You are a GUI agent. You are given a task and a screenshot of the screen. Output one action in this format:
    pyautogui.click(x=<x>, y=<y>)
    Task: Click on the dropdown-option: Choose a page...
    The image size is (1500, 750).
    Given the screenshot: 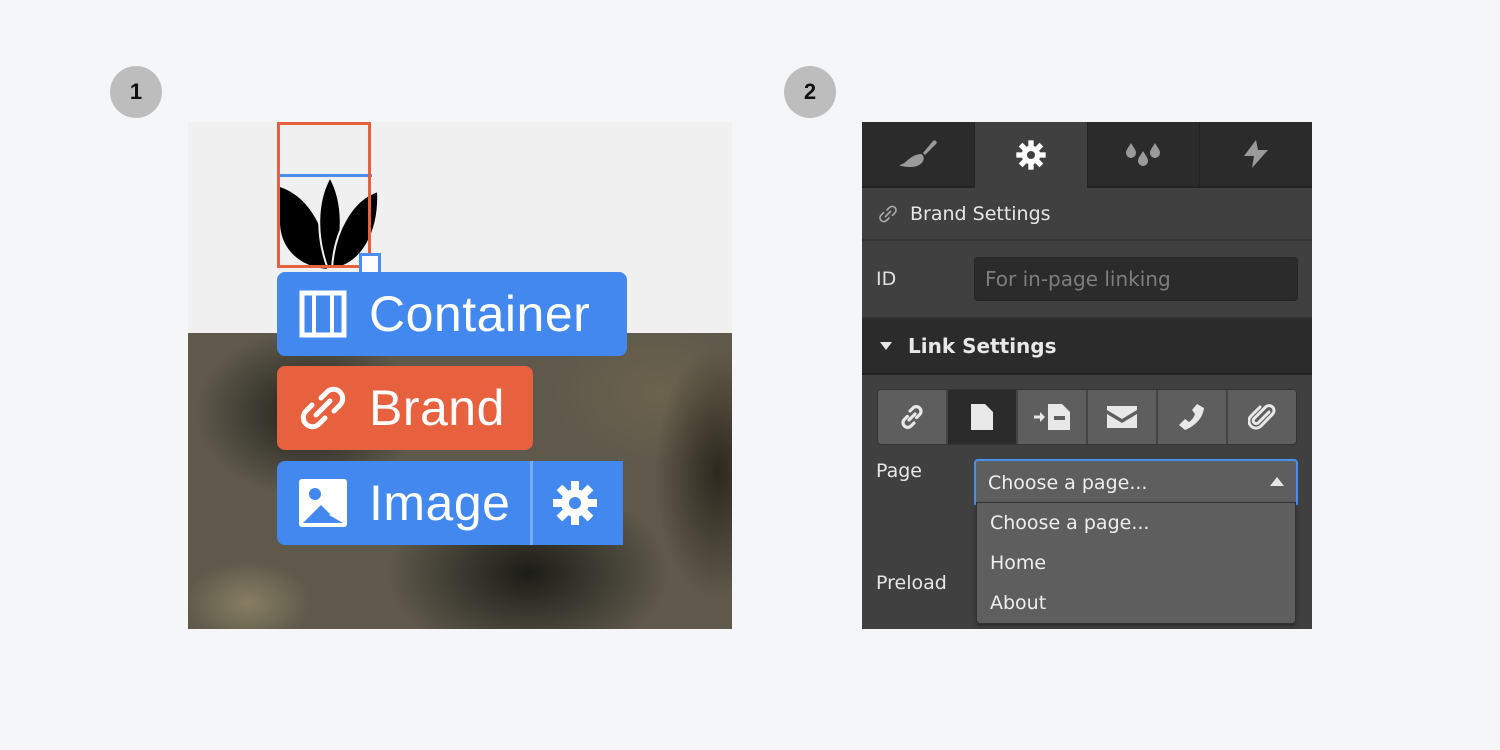 What is the action you would take?
    pyautogui.click(x=1136, y=523)
    